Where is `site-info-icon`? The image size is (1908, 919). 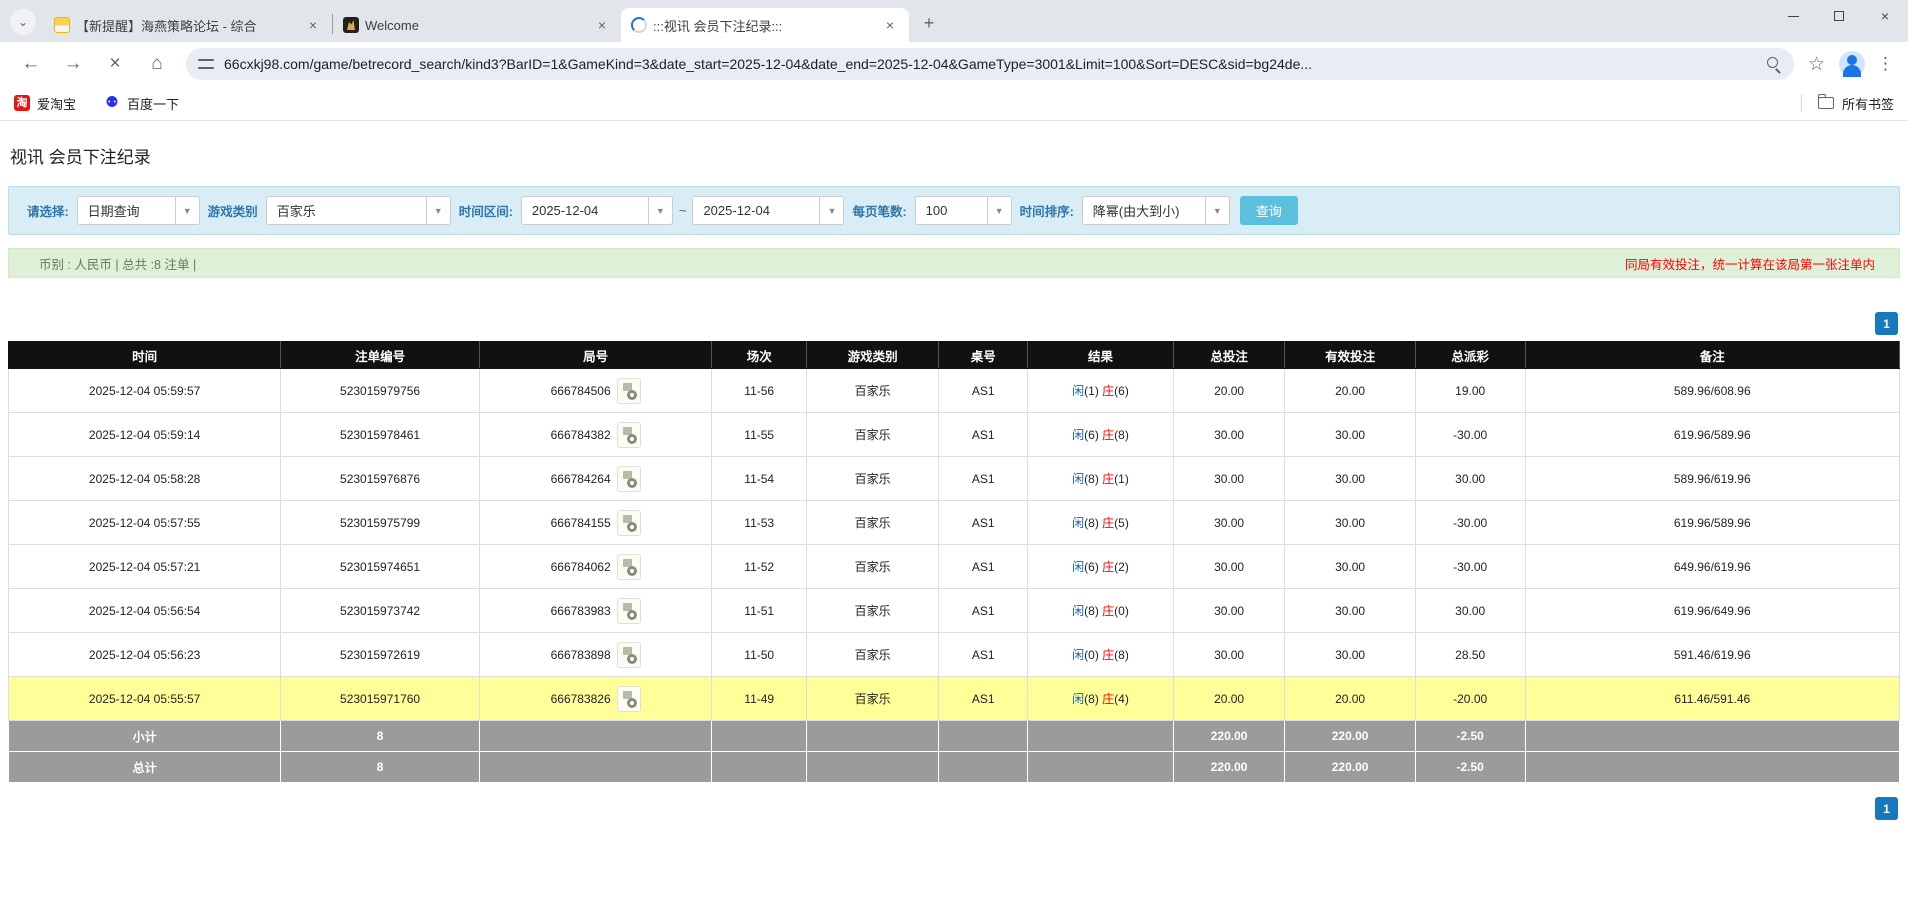 site-info-icon is located at coordinates (206, 64).